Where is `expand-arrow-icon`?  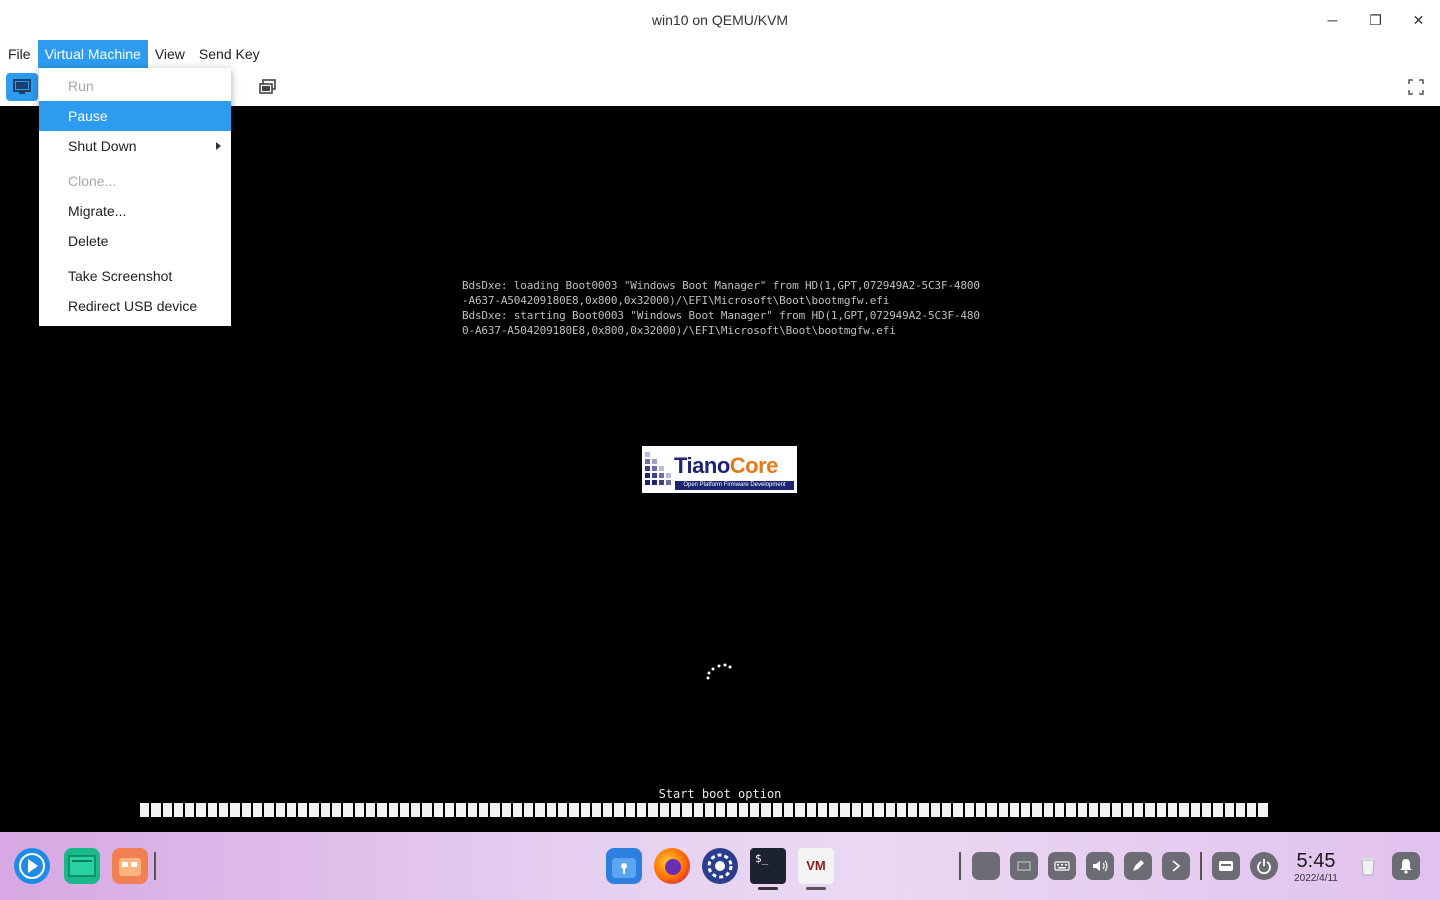
expand-arrow-icon is located at coordinates (1176, 866).